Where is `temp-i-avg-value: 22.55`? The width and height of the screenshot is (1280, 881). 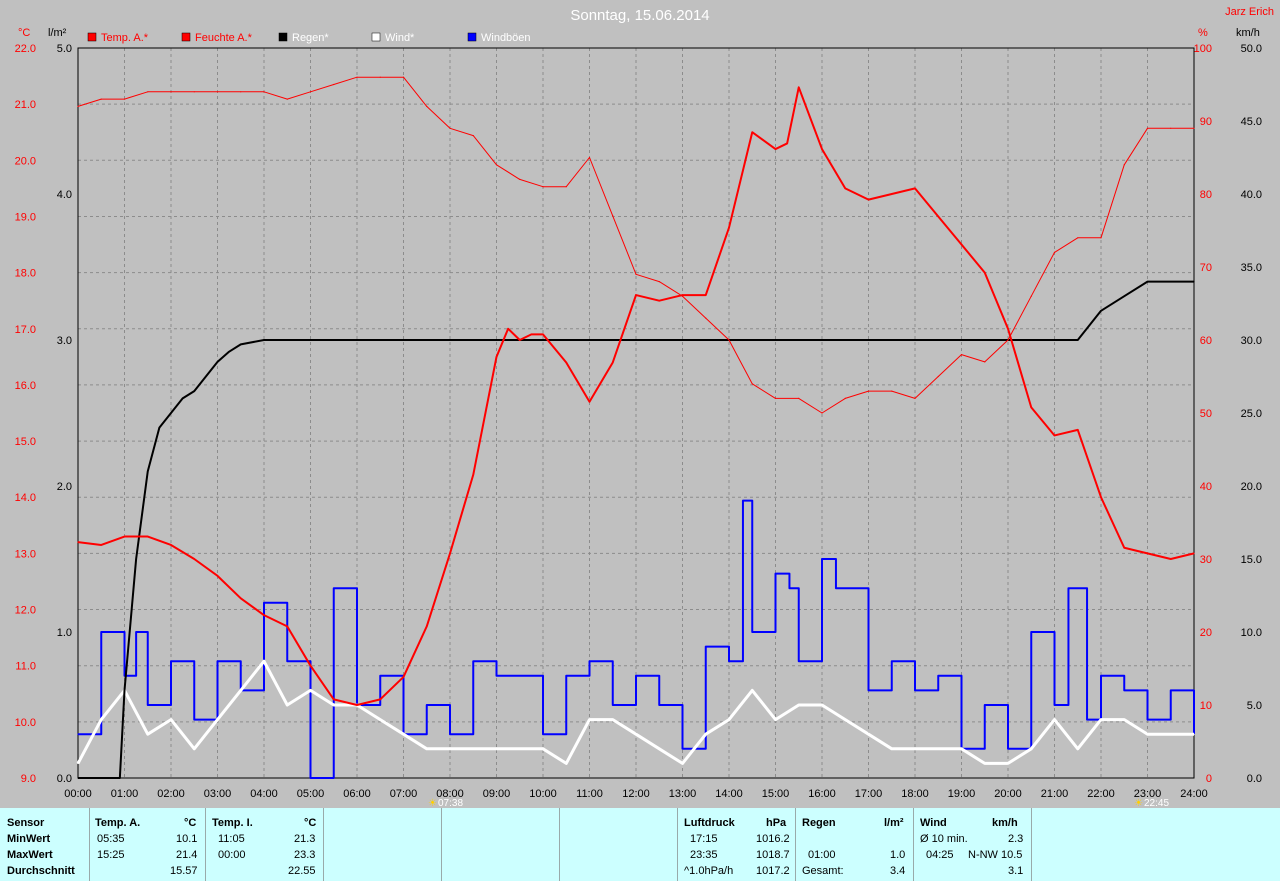
temp-i-avg-value: 22.55 is located at coordinates (302, 871).